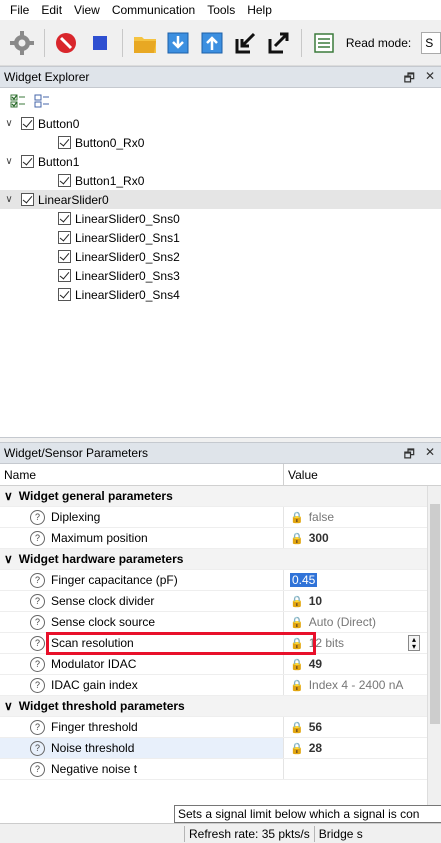 The width and height of the screenshot is (441, 843). What do you see at coordinates (220, 538) in the screenshot?
I see `param-row: ? Maximum position 🔒 300` at bounding box center [220, 538].